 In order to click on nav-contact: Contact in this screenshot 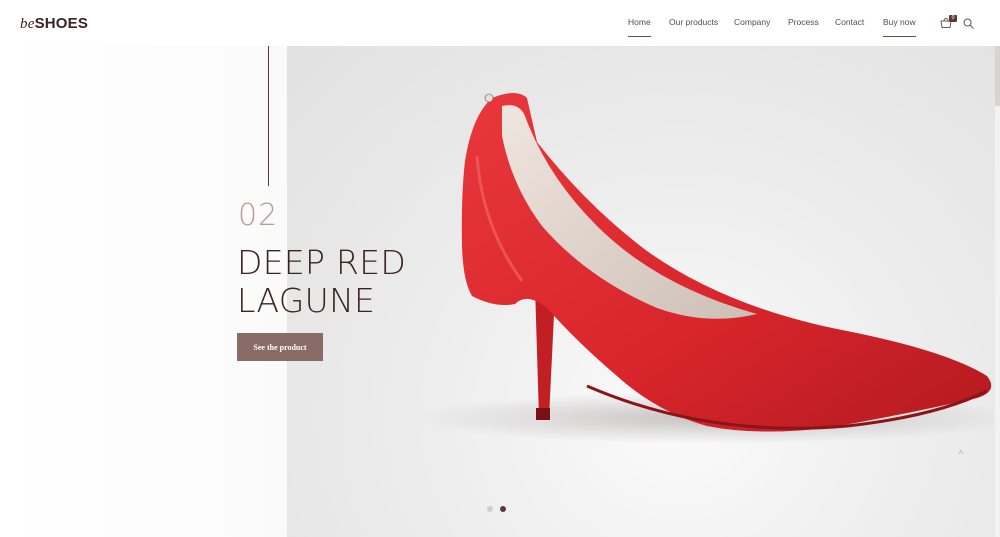, I will do `click(849, 26)`.